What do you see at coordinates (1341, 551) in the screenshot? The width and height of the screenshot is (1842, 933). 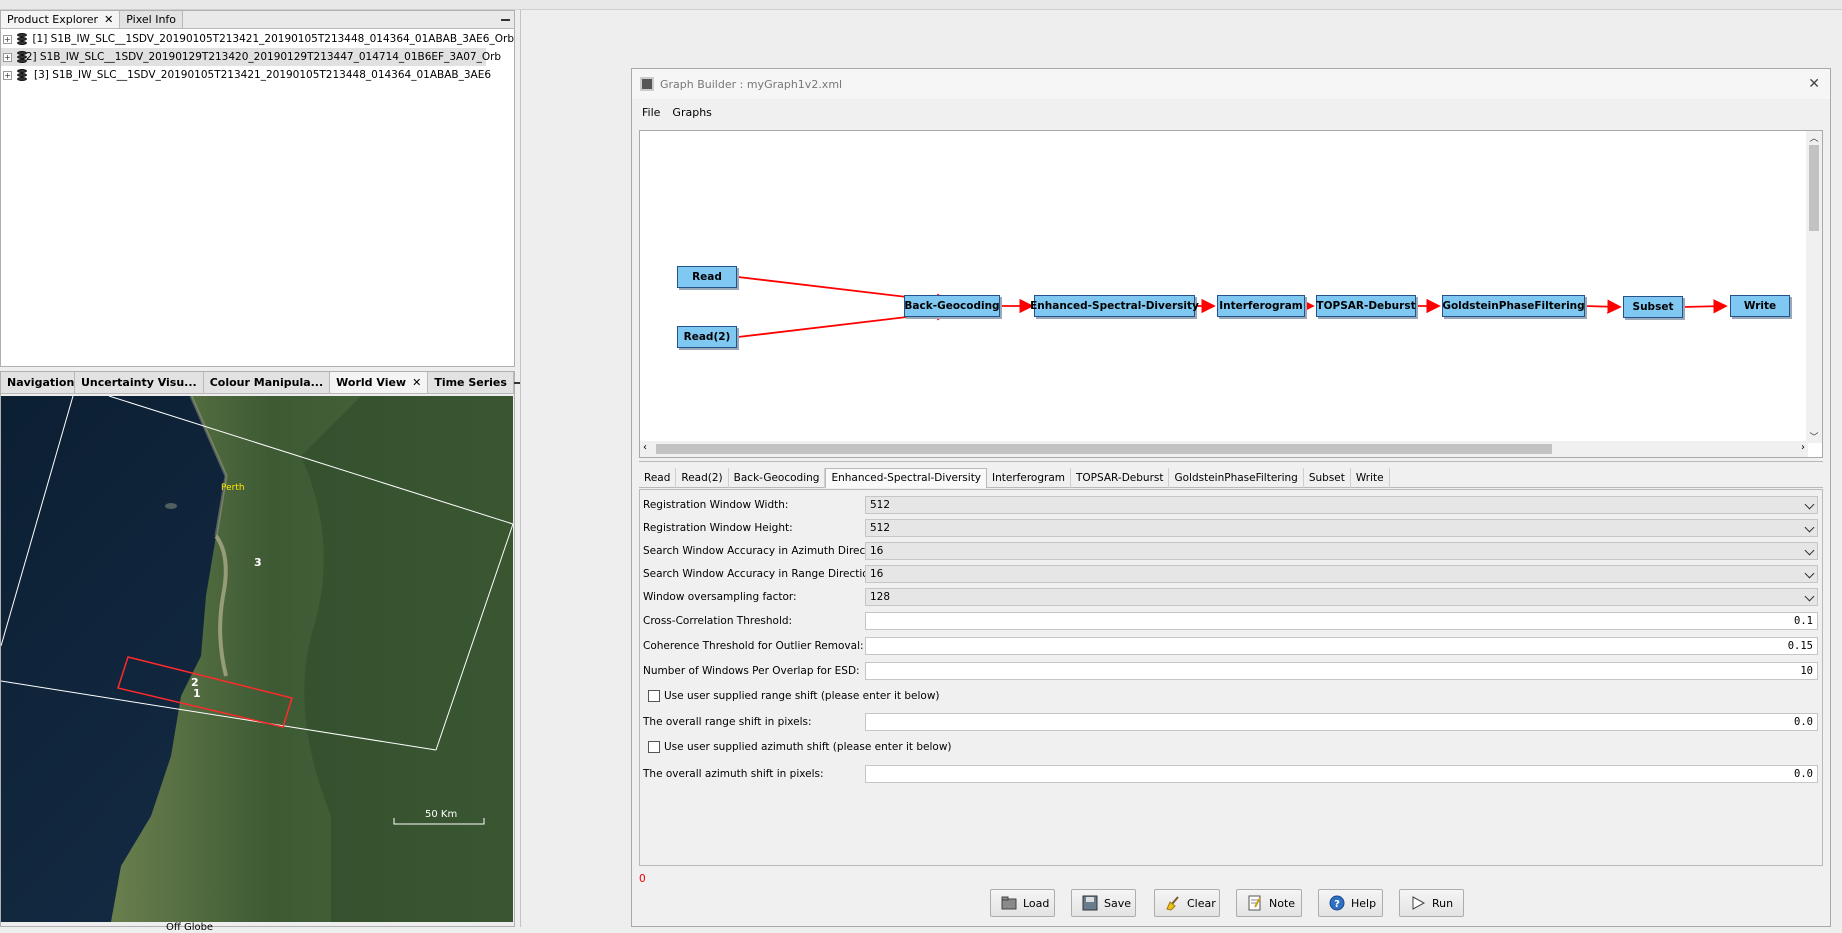 I see `search-az-select: 16` at bounding box center [1341, 551].